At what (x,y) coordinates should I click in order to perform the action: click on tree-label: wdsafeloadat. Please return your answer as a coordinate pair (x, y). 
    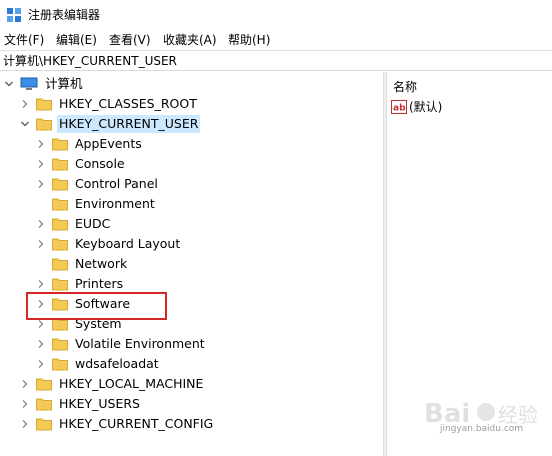
    Looking at the image, I should click on (117, 363).